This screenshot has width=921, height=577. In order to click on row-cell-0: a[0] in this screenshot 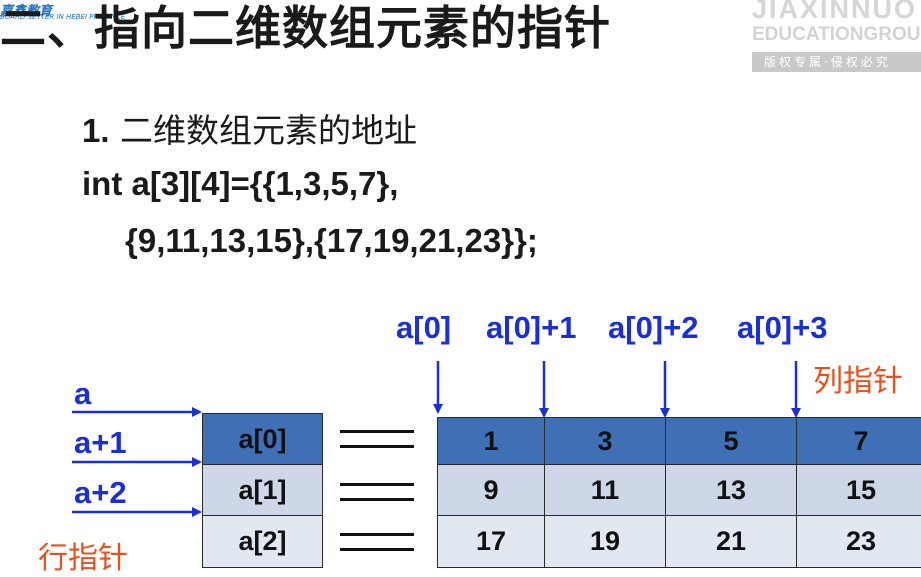, I will do `click(262, 439)`.